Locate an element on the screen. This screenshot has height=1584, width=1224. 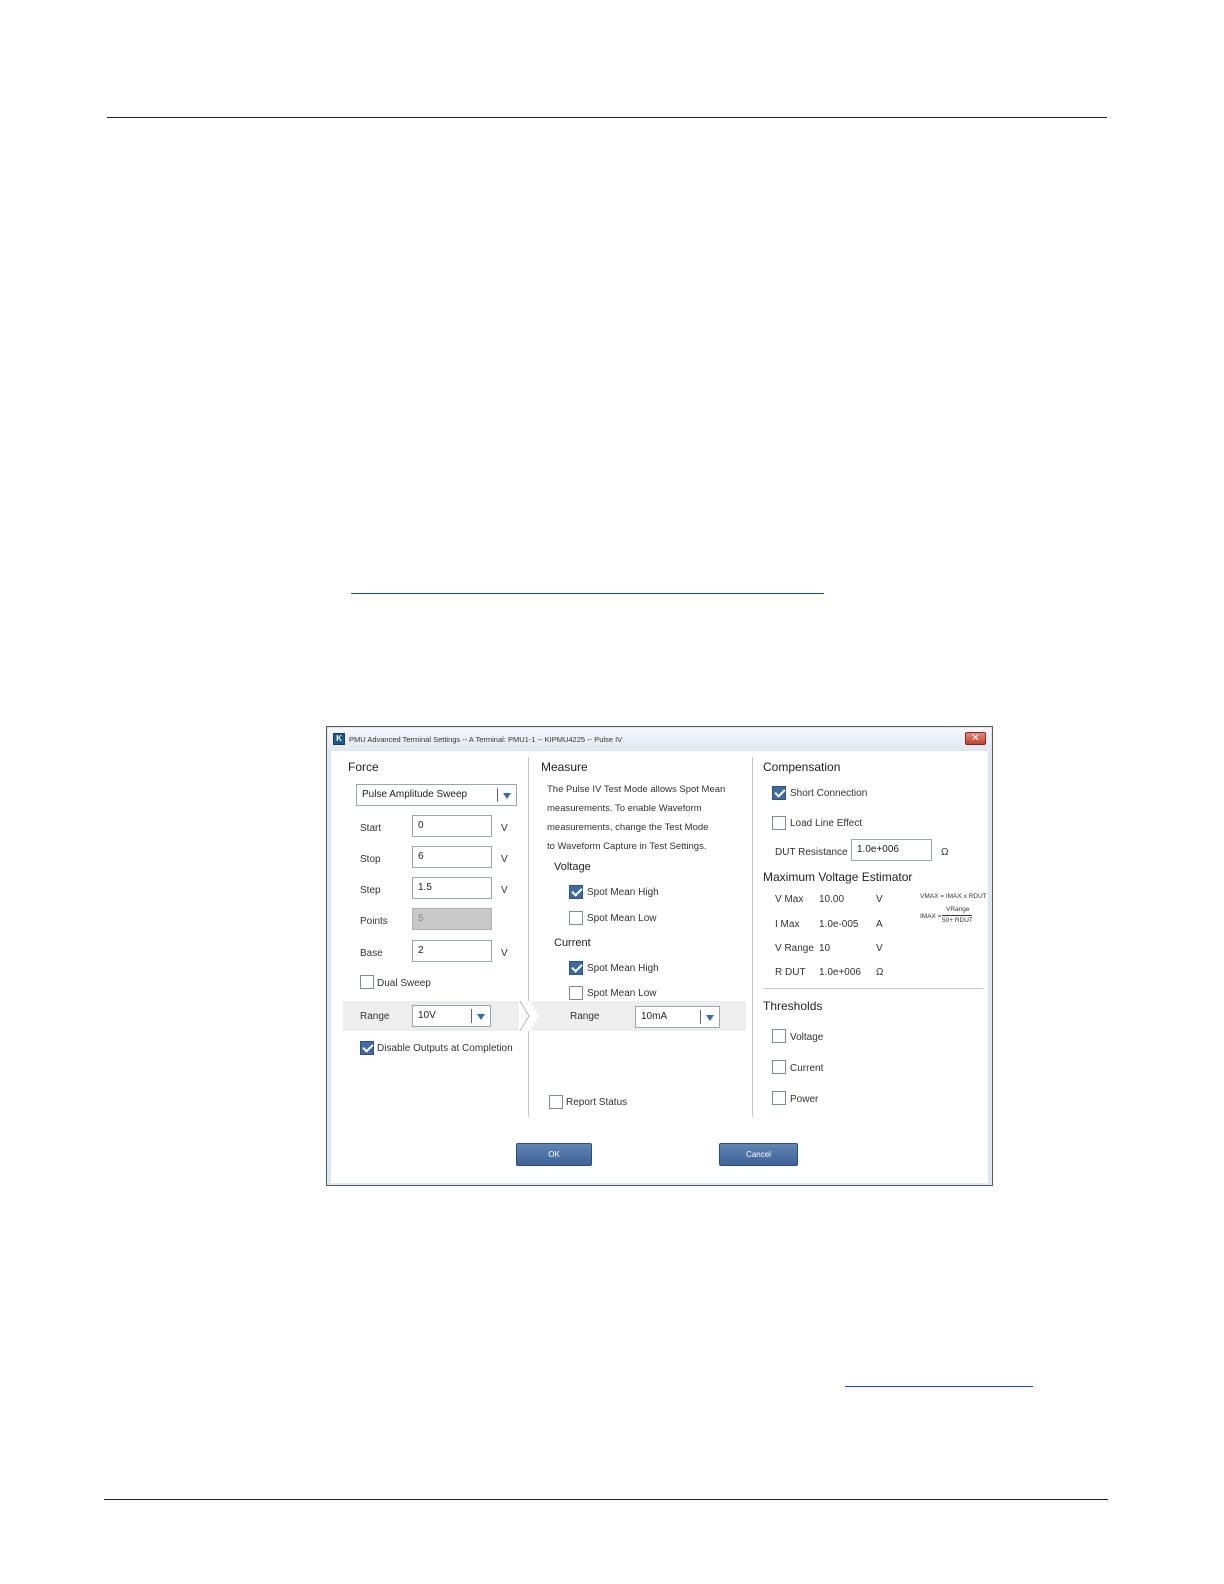
estimator-row-label: R DUT is located at coordinates (790, 972).